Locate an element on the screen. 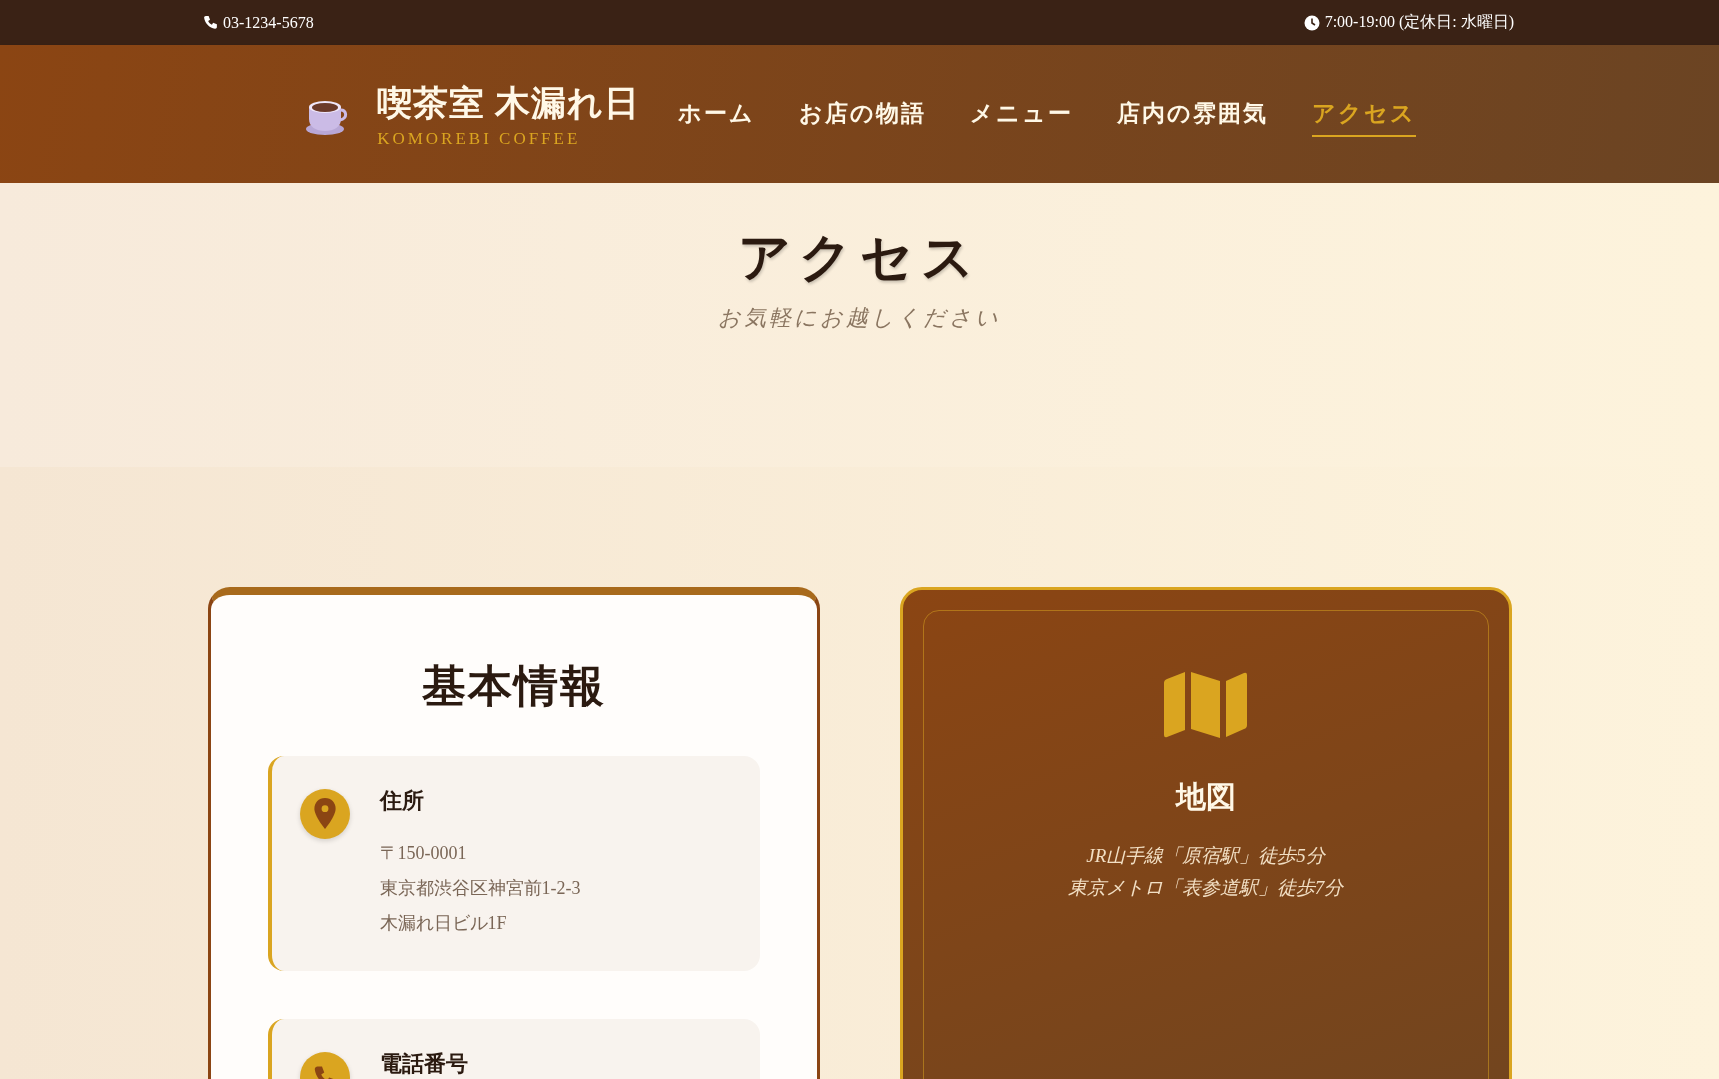 The image size is (1719, 1079). nav-link: お店の物語 is located at coordinates (862, 114).